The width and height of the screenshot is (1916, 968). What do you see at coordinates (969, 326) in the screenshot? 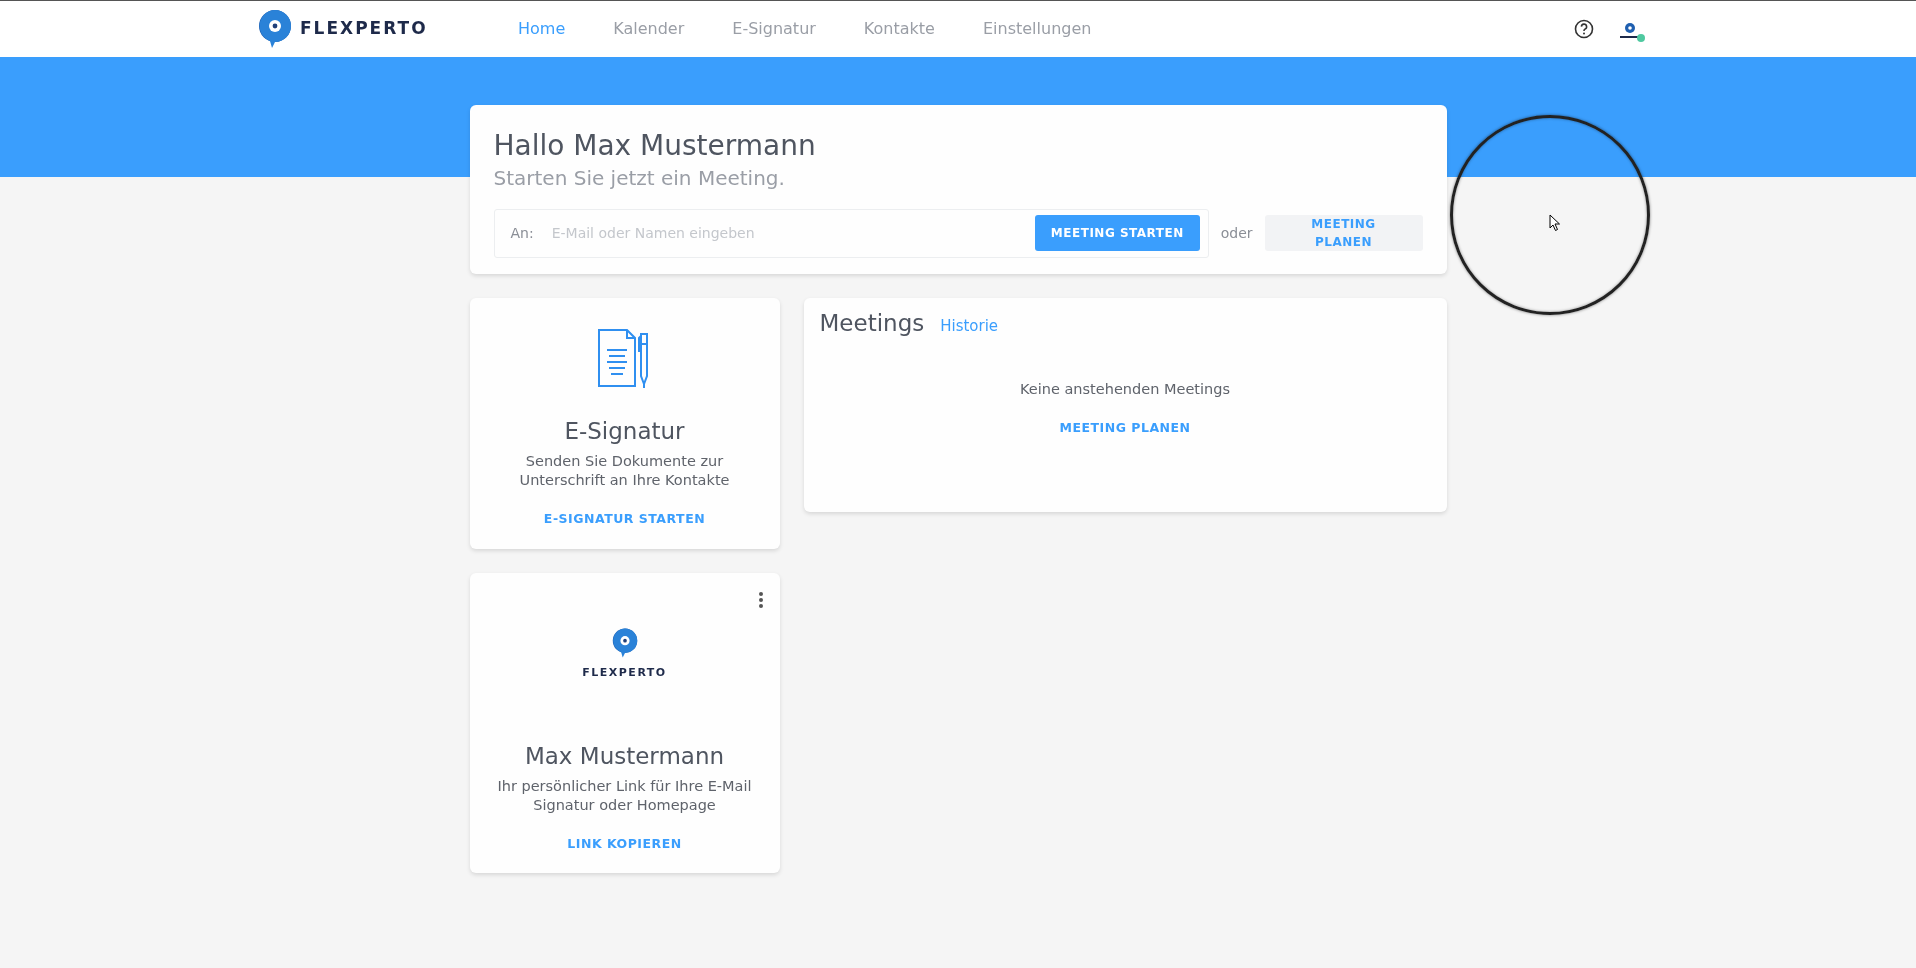
I see `history-link: Historie` at bounding box center [969, 326].